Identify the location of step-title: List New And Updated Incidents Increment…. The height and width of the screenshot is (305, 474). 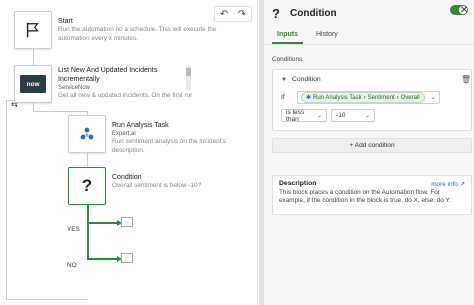
(108, 75).